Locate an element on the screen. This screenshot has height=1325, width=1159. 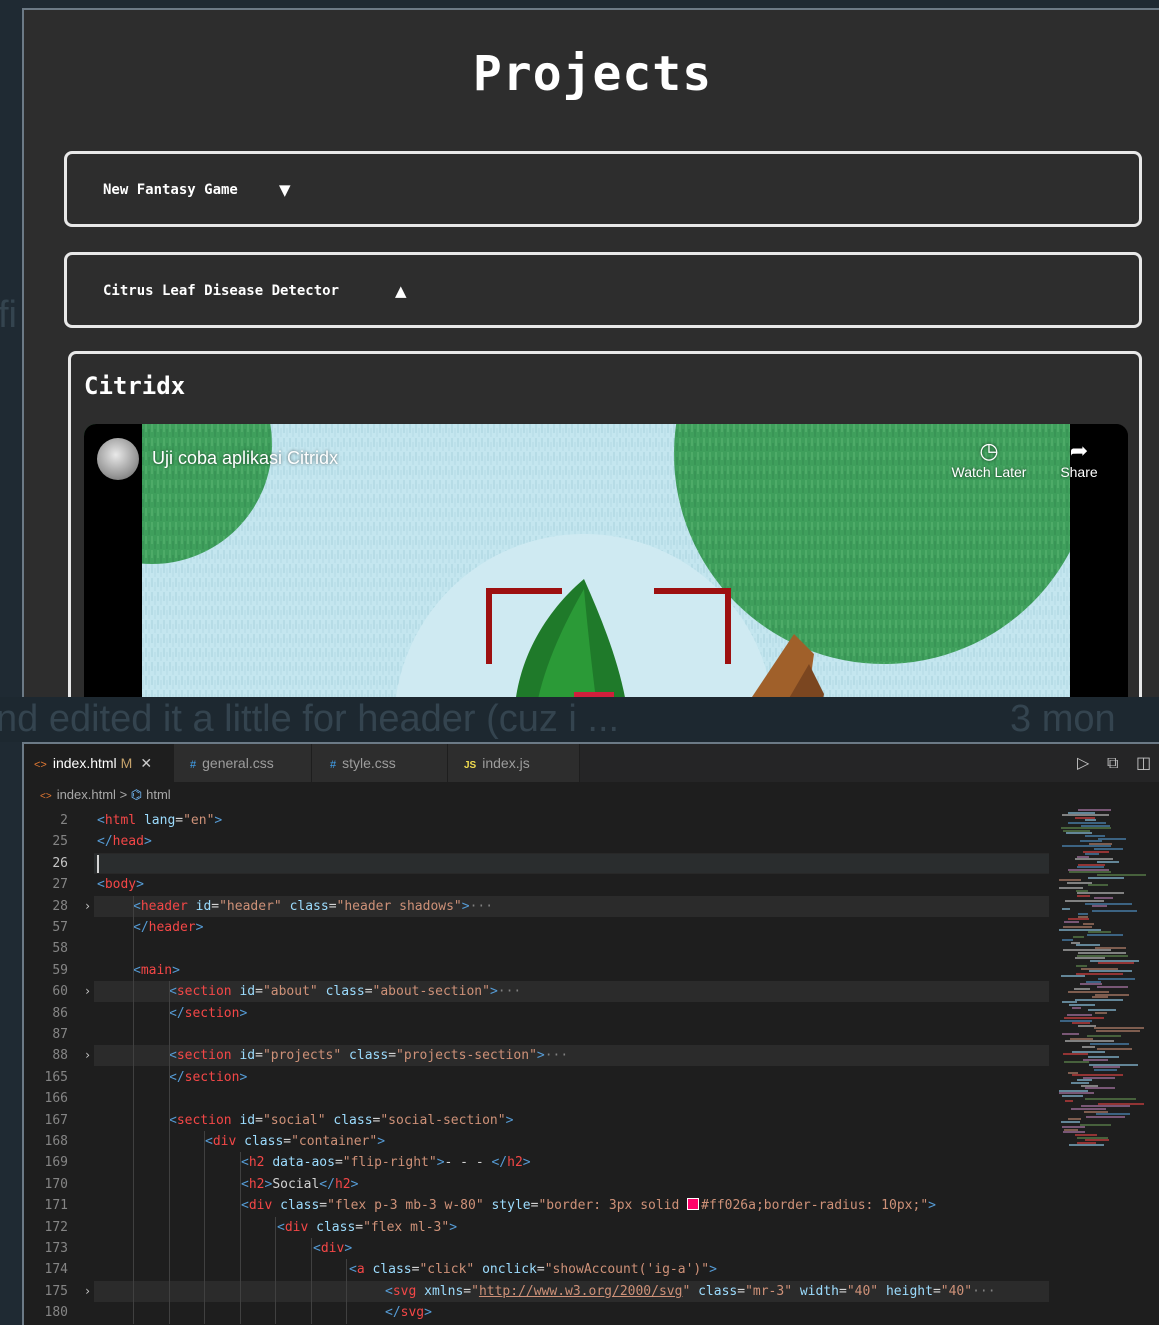
accordion-citrus-leaf-disease-detector: Citrus Leaf Disease Detector ▲ is located at coordinates (603, 290).